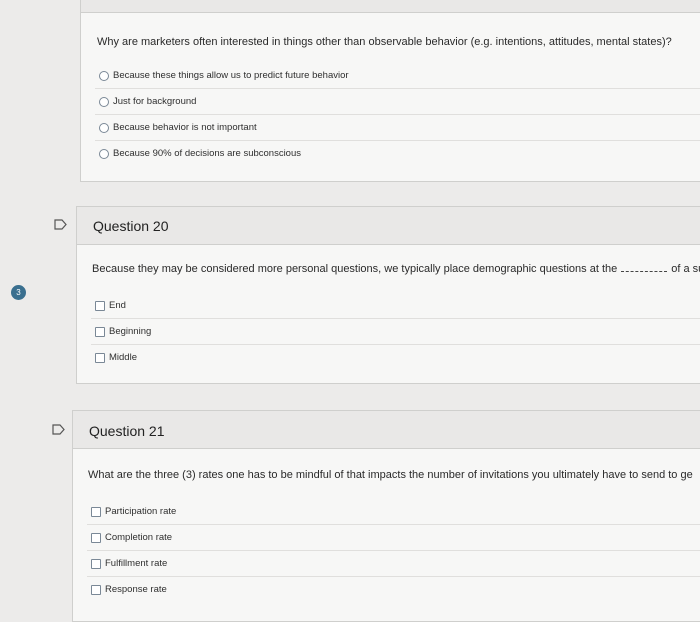 Image resolution: width=700 pixels, height=622 pixels. Describe the element at coordinates (393, 512) in the screenshot. I see `answer-option: Participation rate` at that location.